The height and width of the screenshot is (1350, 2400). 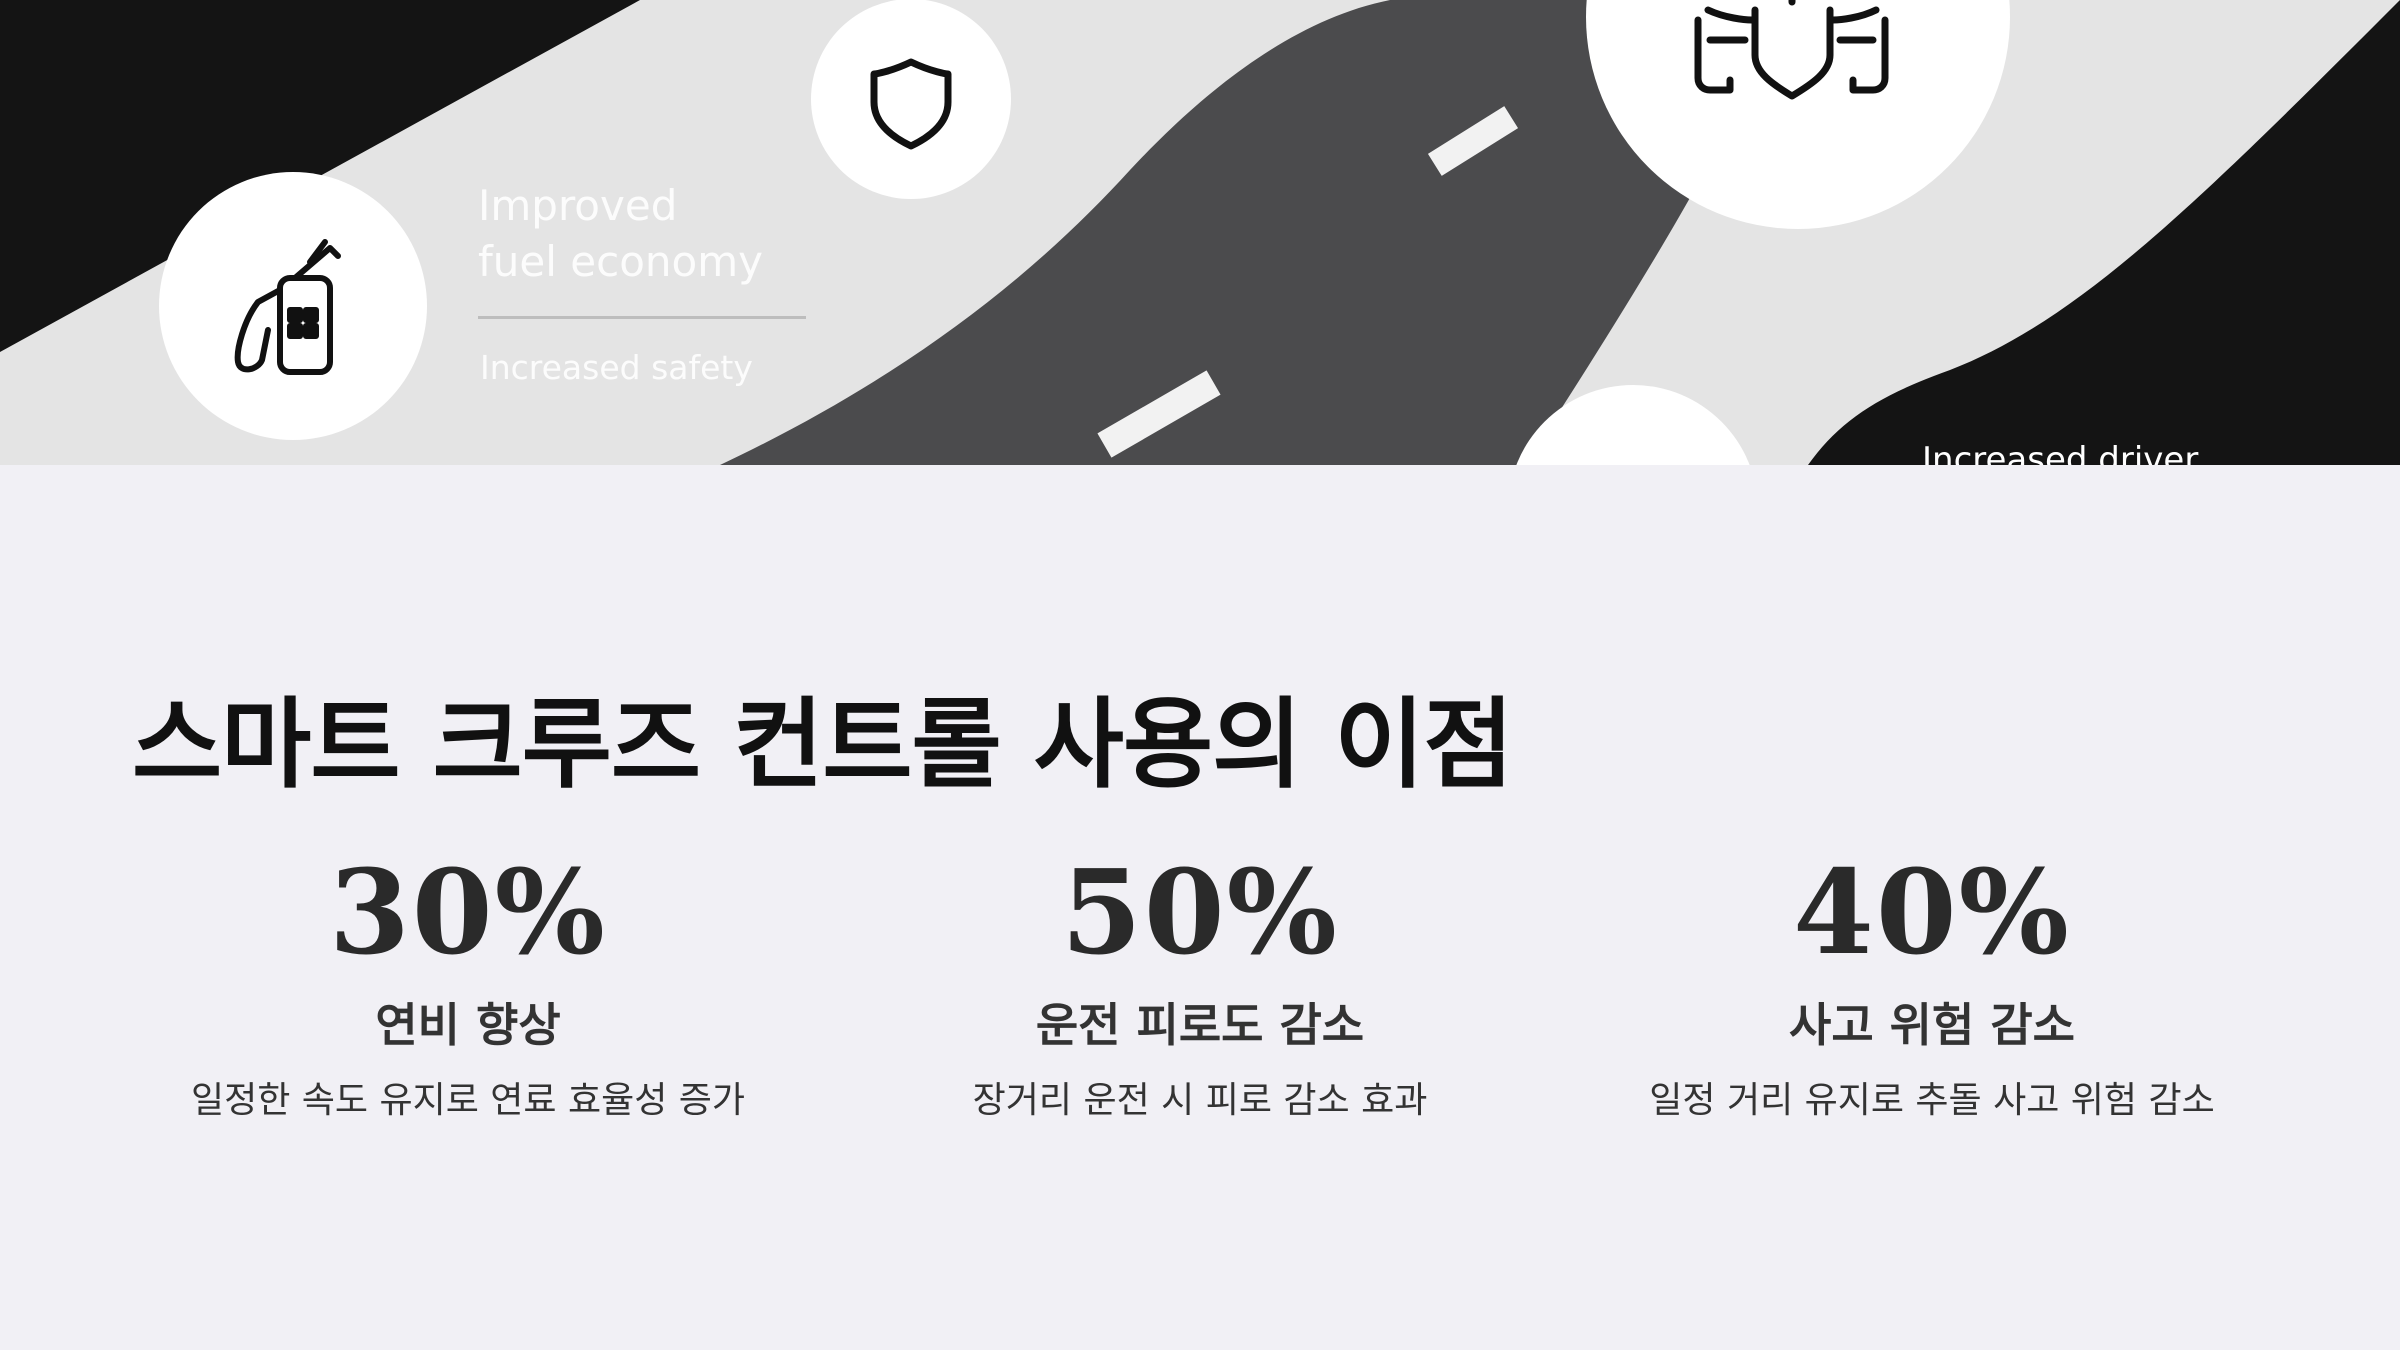 What do you see at coordinates (578, 205) in the screenshot?
I see `improved-line1: Improved` at bounding box center [578, 205].